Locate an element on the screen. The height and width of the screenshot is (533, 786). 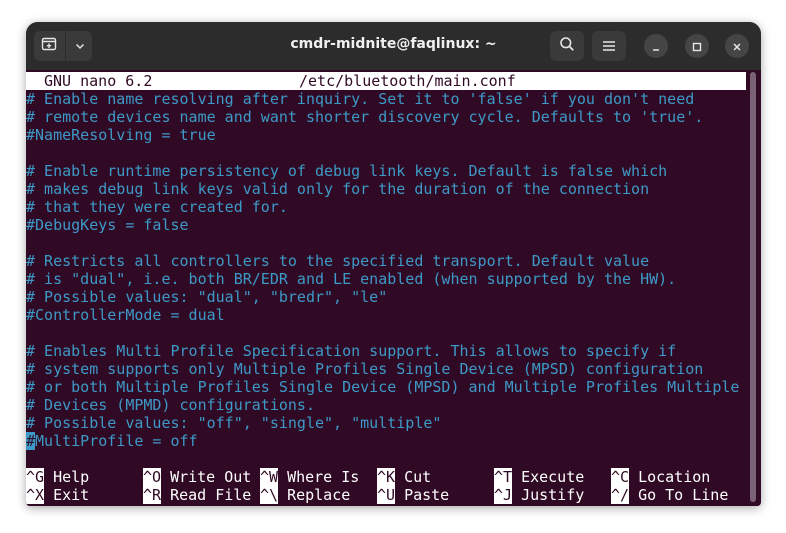
shortcut-go-to-line: ^/ Go To Line is located at coordinates (669, 495).